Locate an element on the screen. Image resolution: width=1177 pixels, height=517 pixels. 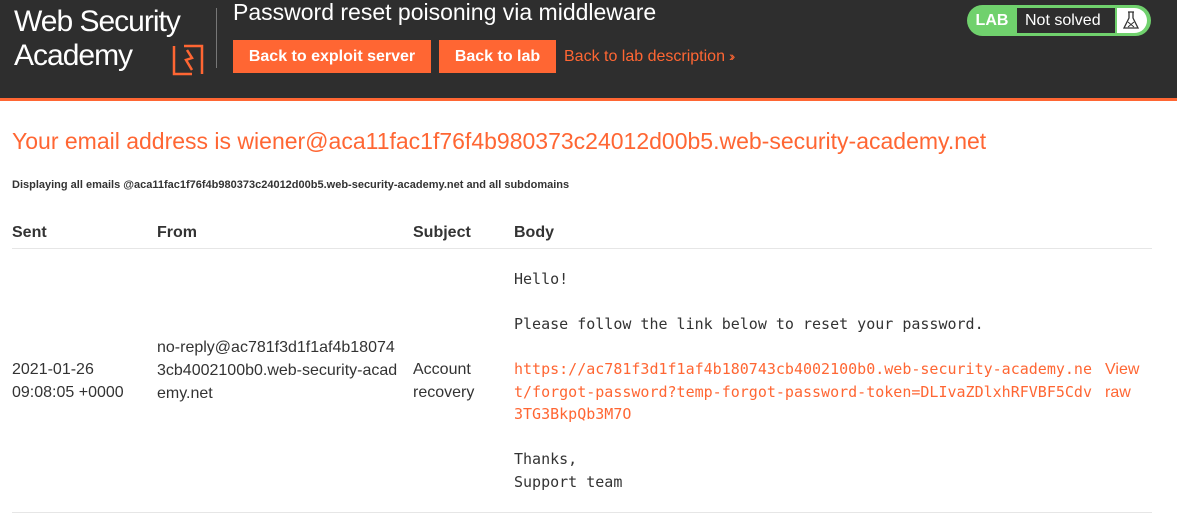
double-chevron-right-icon: ›› is located at coordinates (732, 56).